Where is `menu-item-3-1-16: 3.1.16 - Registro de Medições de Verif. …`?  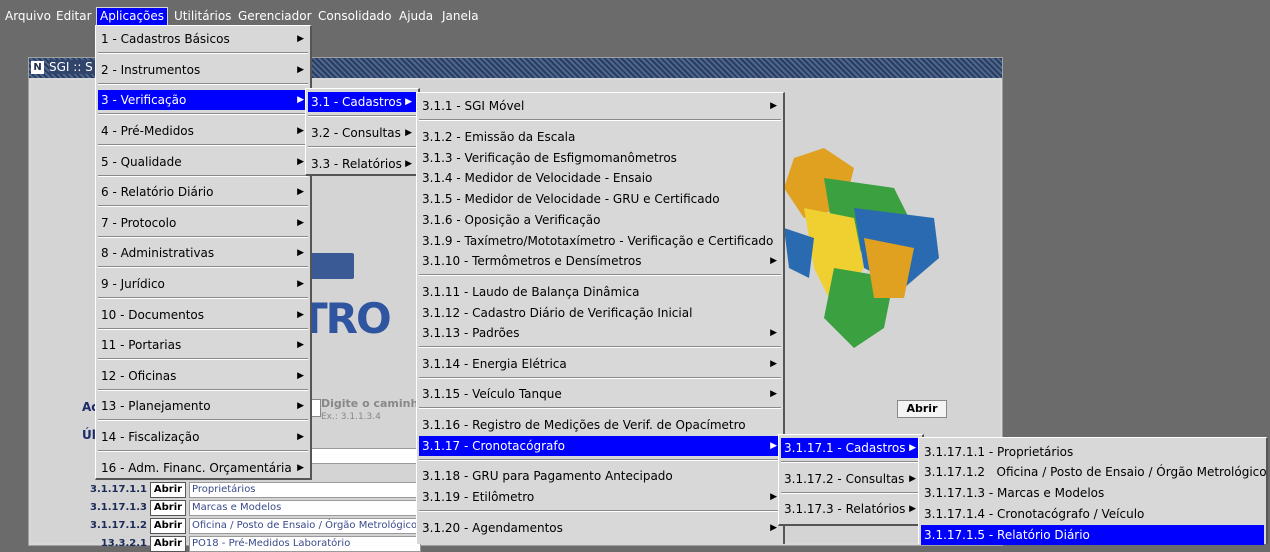 menu-item-3-1-16: 3.1.16 - Registro de Medições de Verif. … is located at coordinates (600, 425).